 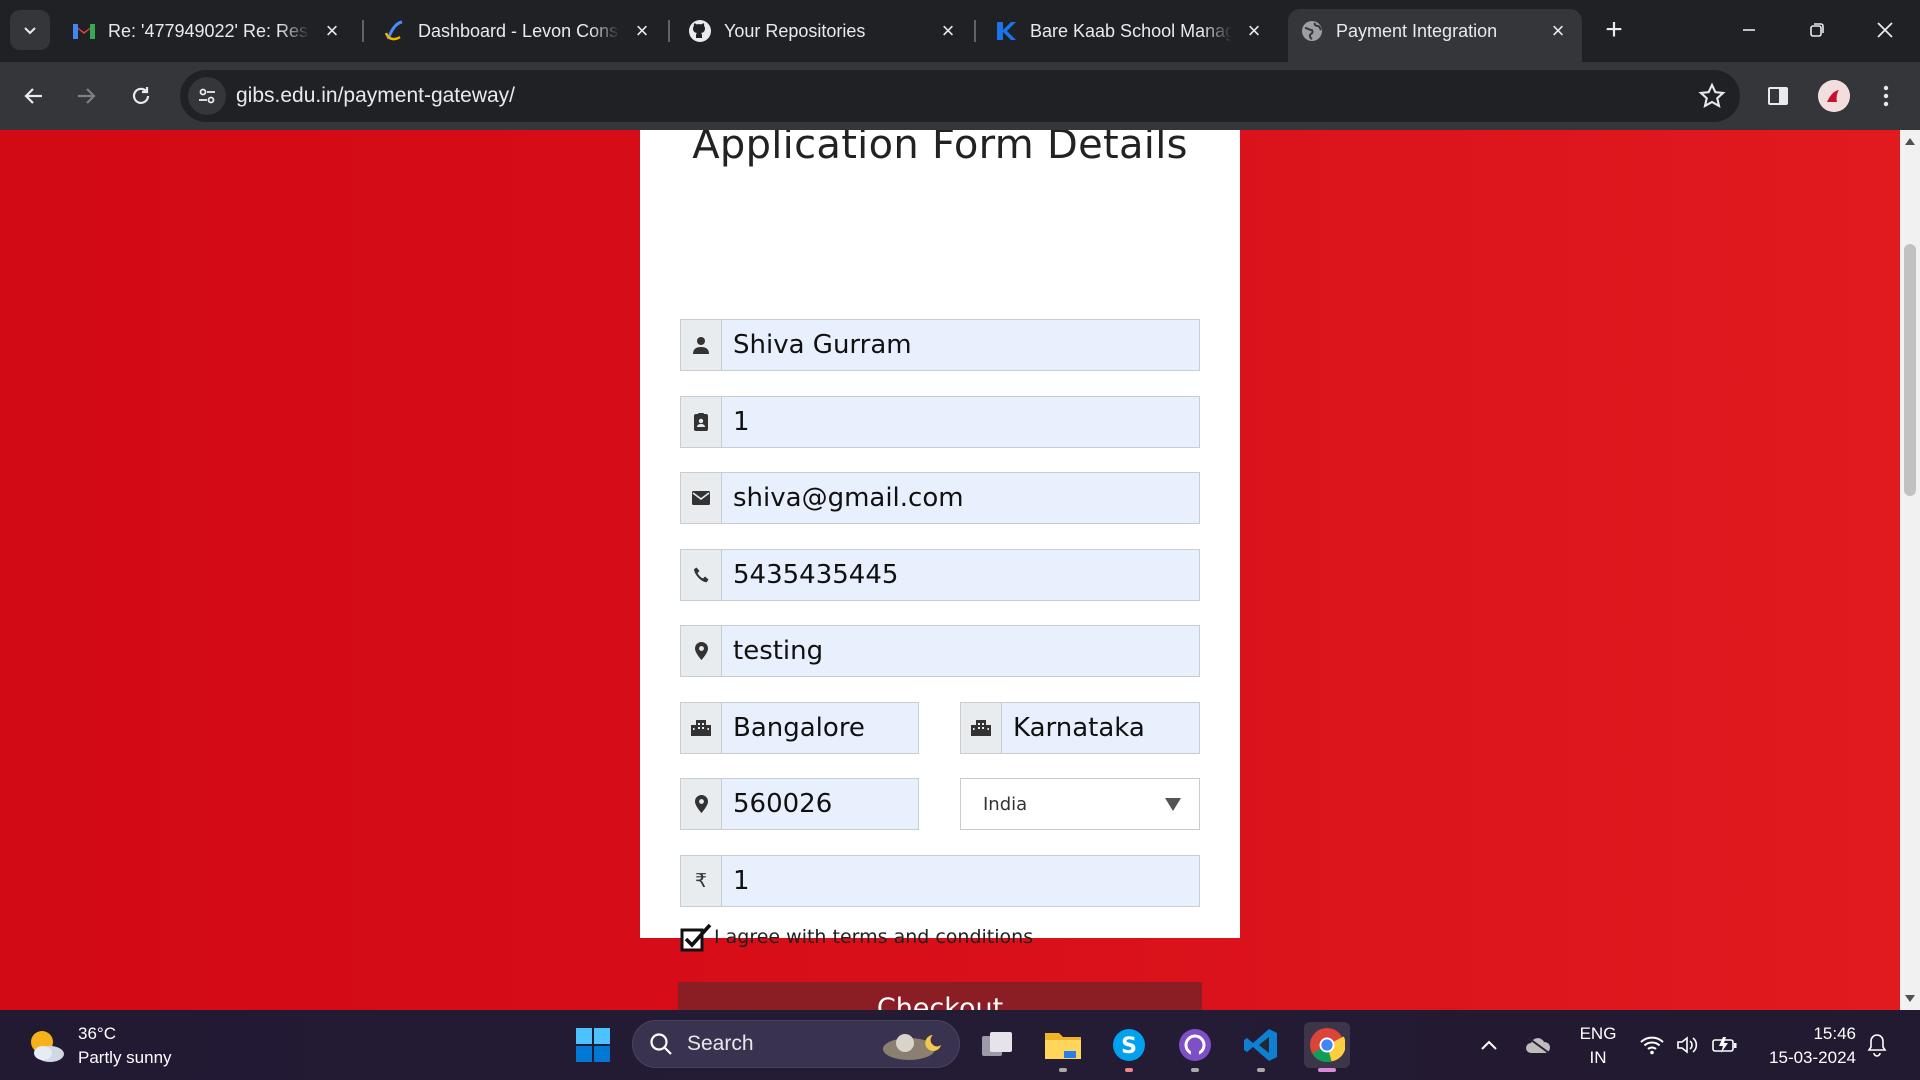 I want to click on chrome-menu-button, so click(x=1886, y=96).